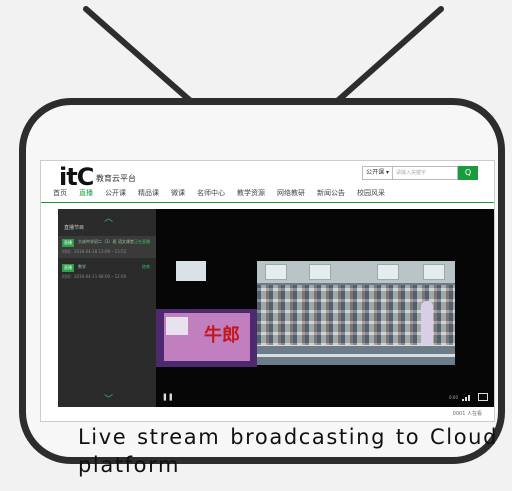 The height and width of the screenshot is (491, 512). What do you see at coordinates (106, 241) in the screenshot?
I see `live-item-title: 大成中学初二（1）班 语文课堂` at bounding box center [106, 241].